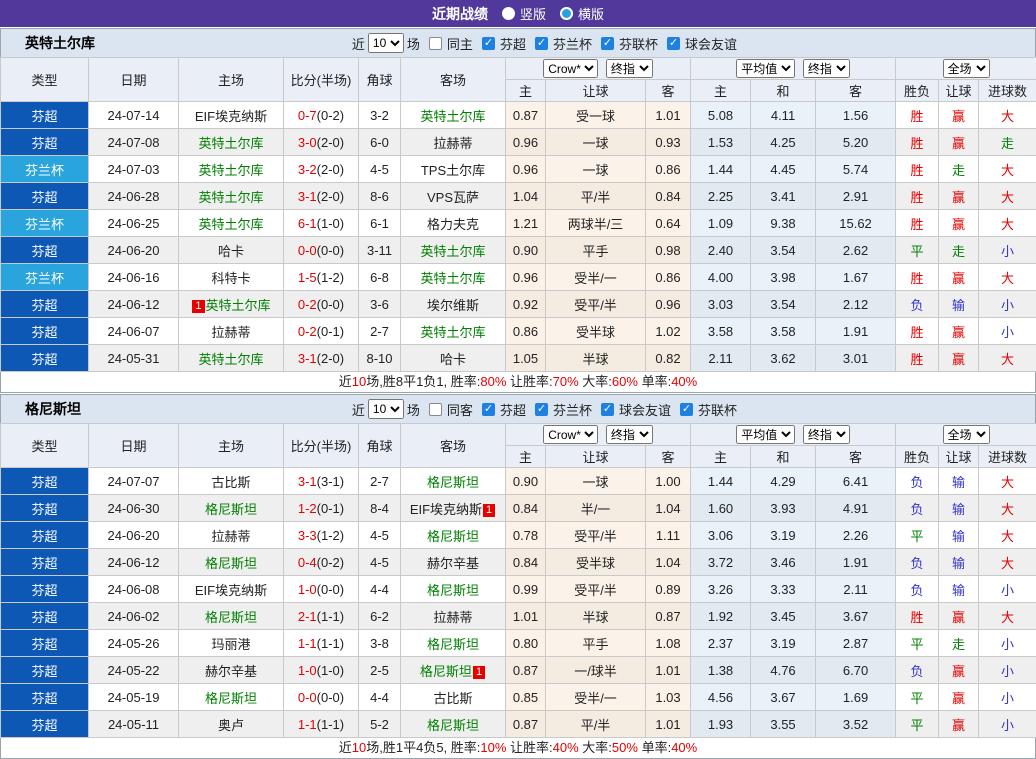  Describe the element at coordinates (526, 223) in the screenshot. I see `asia-home-odds: 1.21` at that location.